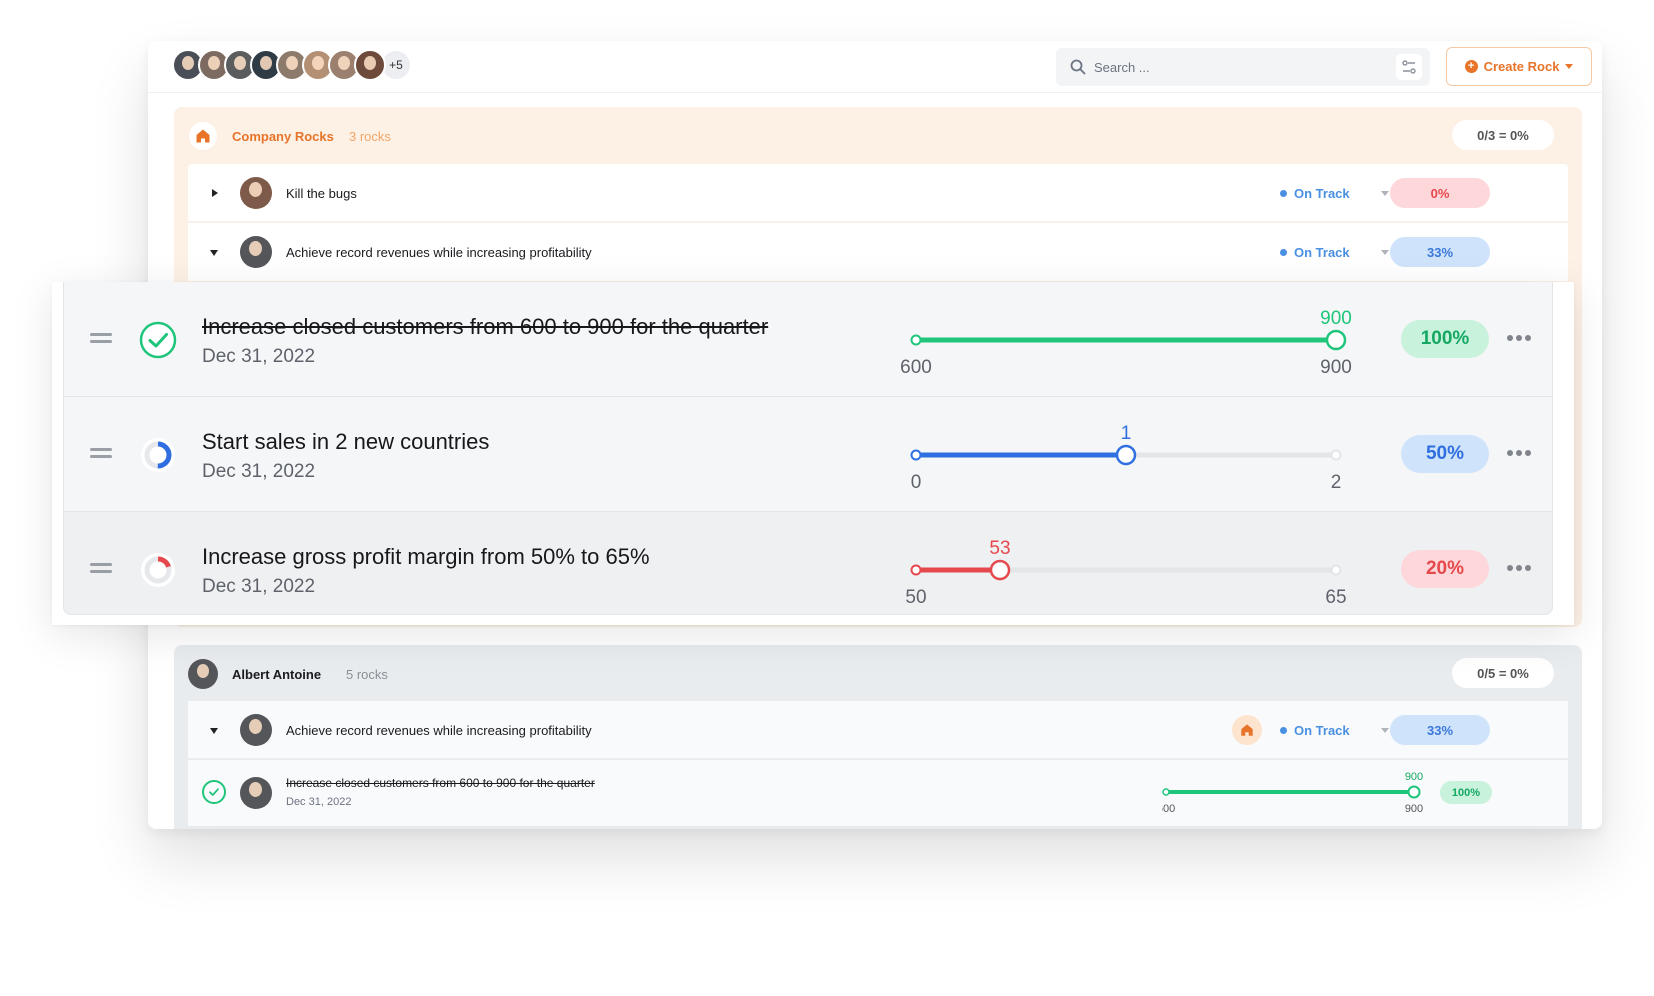  Describe the element at coordinates (345, 442) in the screenshot. I see `milestone-title: Start sales in 2 new countries` at that location.